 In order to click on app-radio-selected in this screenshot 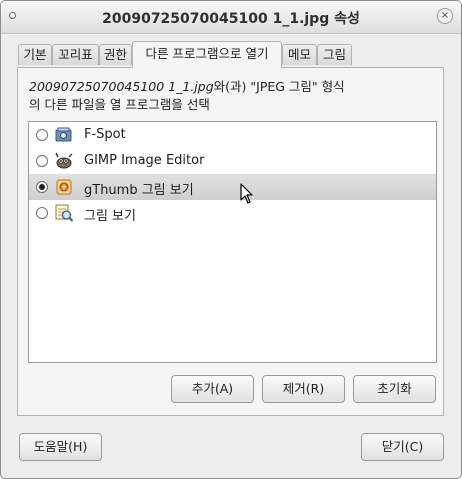, I will do `click(42, 187)`.